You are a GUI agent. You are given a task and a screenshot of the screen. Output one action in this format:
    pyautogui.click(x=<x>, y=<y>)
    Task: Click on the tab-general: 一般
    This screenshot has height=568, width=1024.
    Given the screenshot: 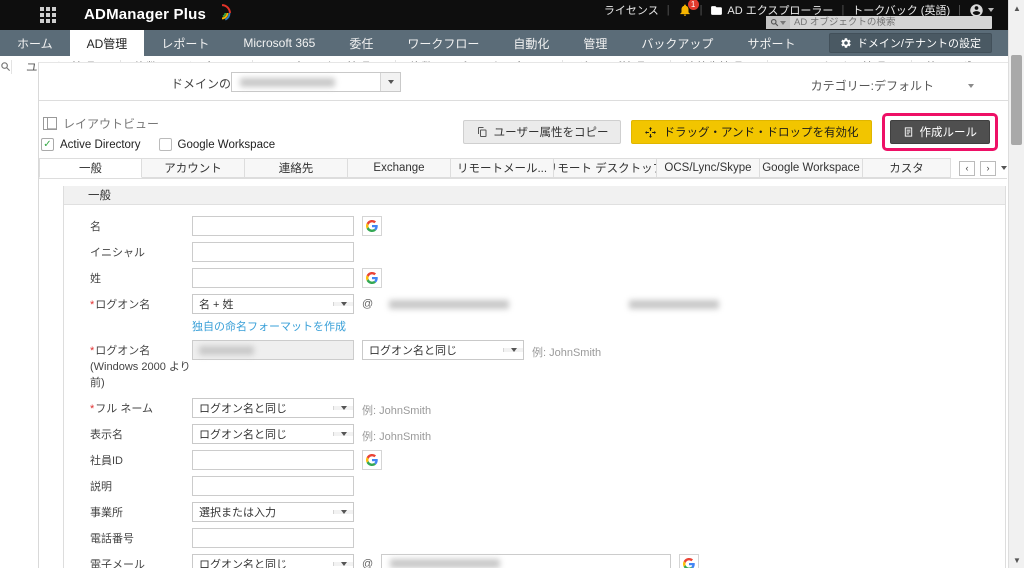 What is the action you would take?
    pyautogui.click(x=90, y=168)
    